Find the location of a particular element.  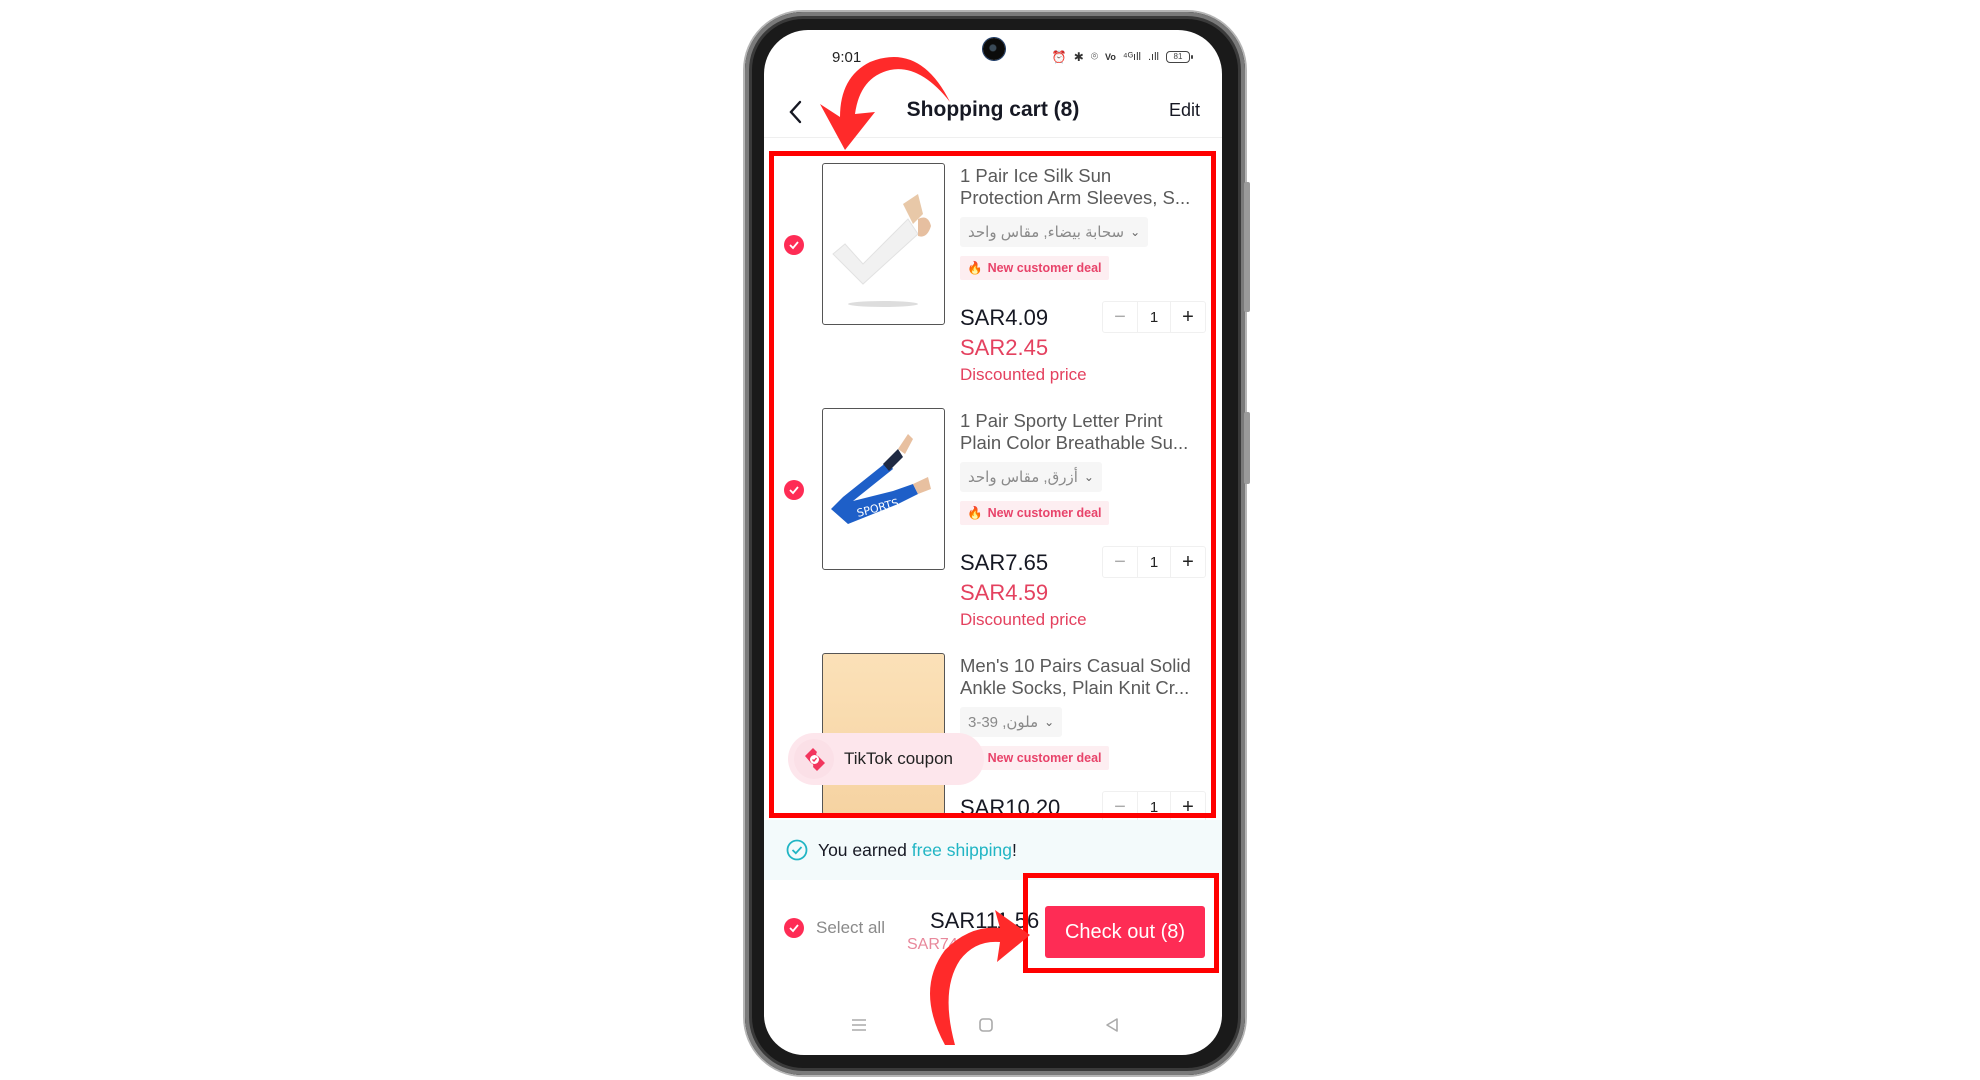

checkout-button: Check out (8) is located at coordinates (1125, 932).